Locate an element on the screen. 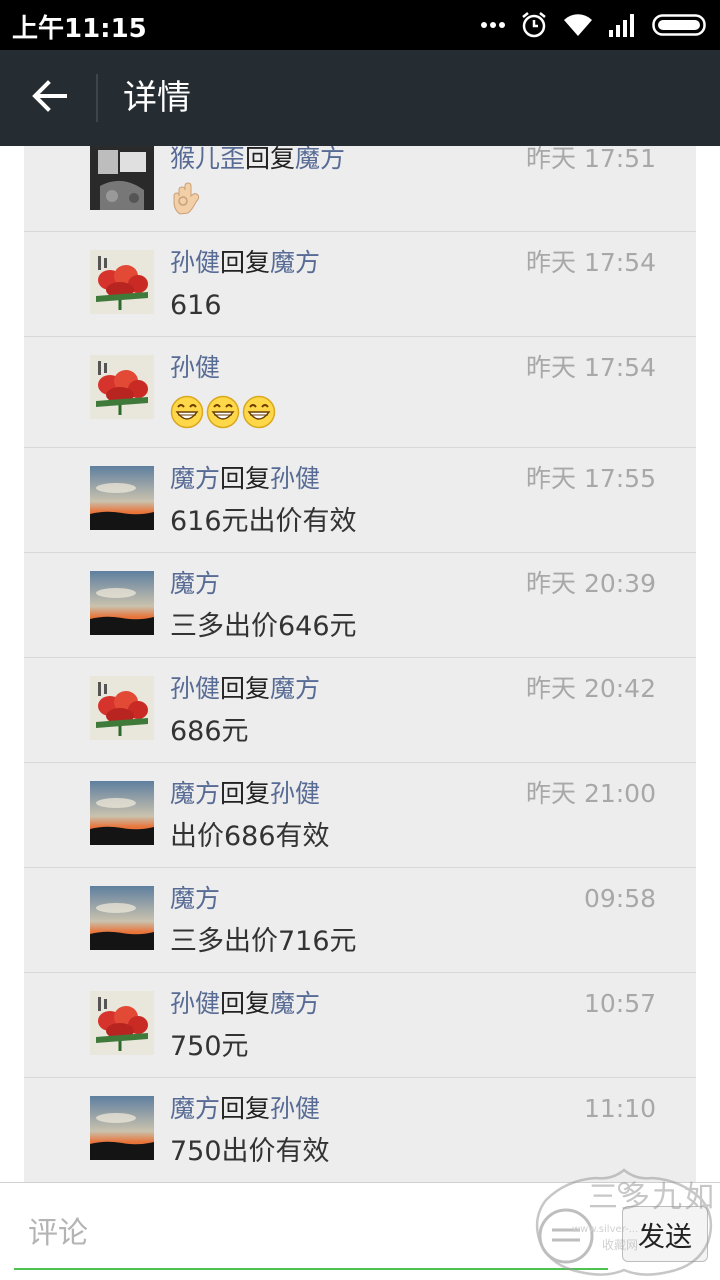 The width and height of the screenshot is (720, 1280). comment-time: 10:57 is located at coordinates (619, 1003).